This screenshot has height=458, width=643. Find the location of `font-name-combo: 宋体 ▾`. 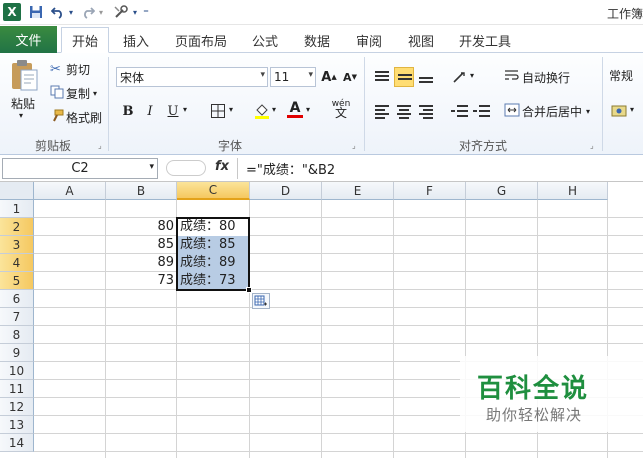

font-name-combo: 宋体 ▾ is located at coordinates (192, 77).